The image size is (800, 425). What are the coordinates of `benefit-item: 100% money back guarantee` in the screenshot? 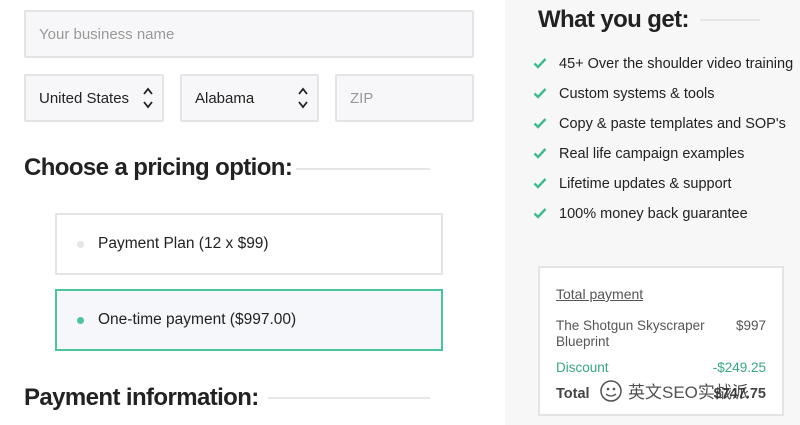 It's located at (665, 214).